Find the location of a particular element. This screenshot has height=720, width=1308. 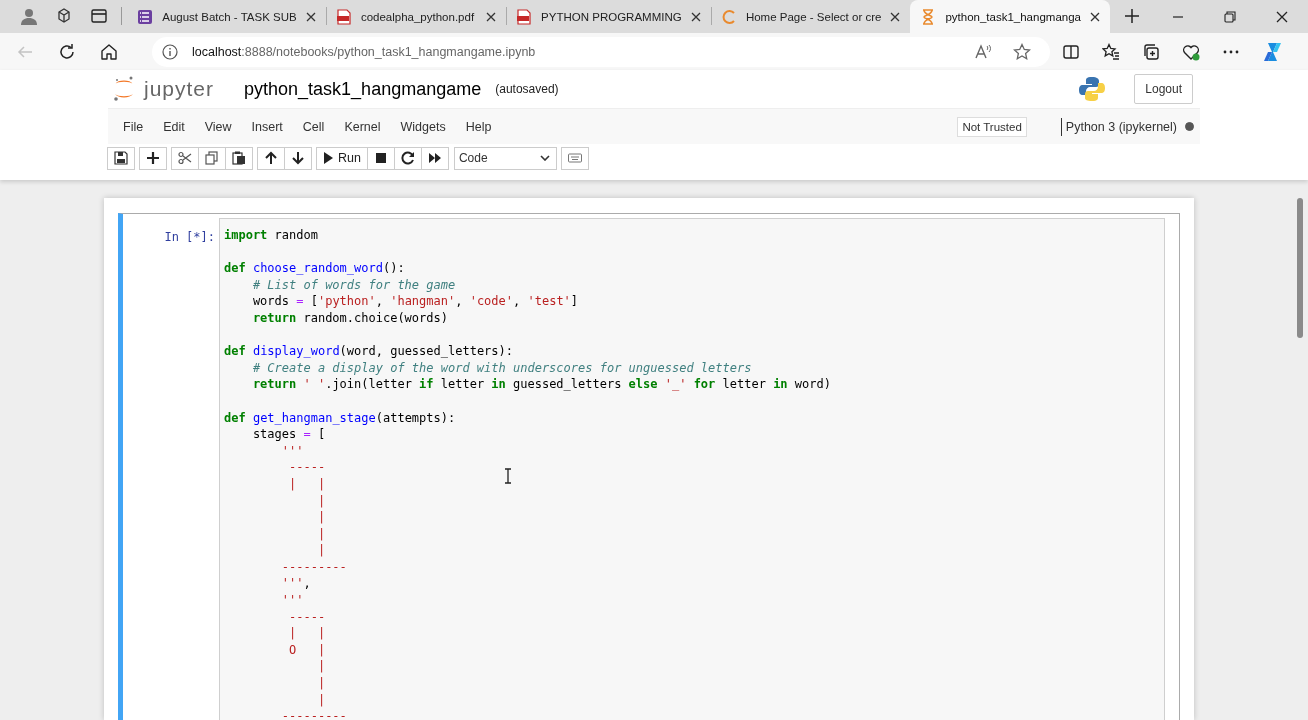

play-icon is located at coordinates (328, 158).